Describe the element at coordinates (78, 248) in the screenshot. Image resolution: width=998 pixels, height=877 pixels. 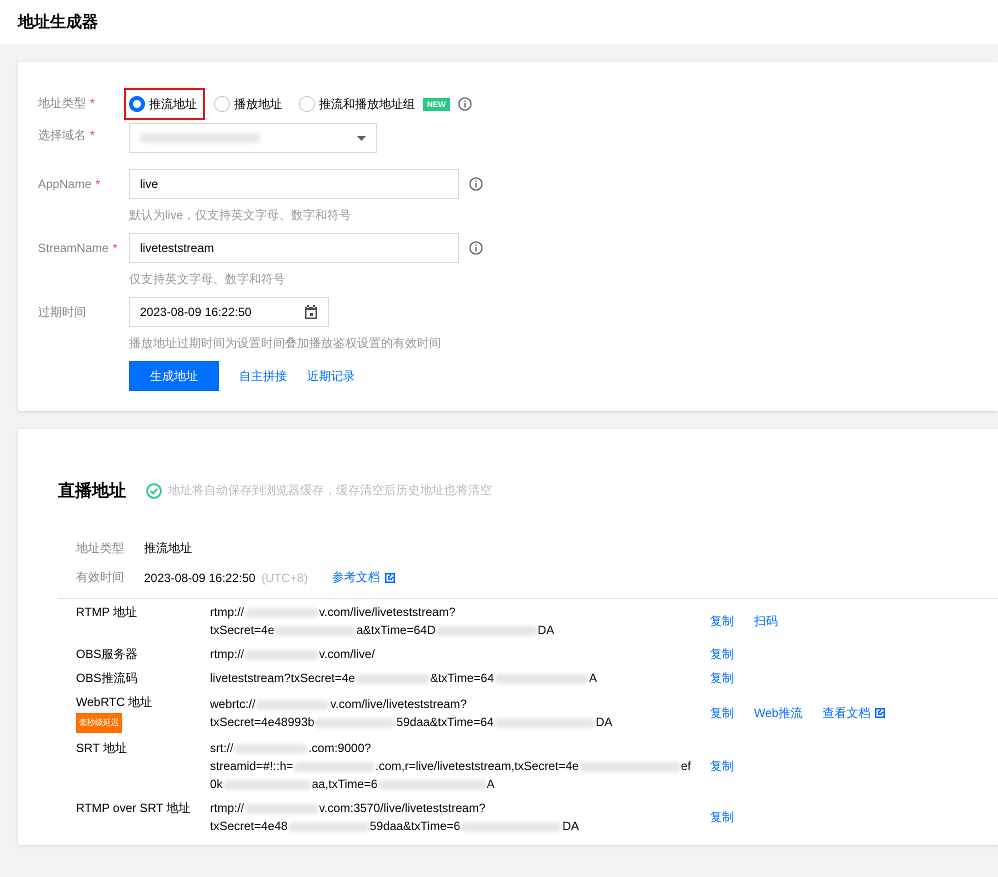
I see `field-label: StreamName *` at that location.